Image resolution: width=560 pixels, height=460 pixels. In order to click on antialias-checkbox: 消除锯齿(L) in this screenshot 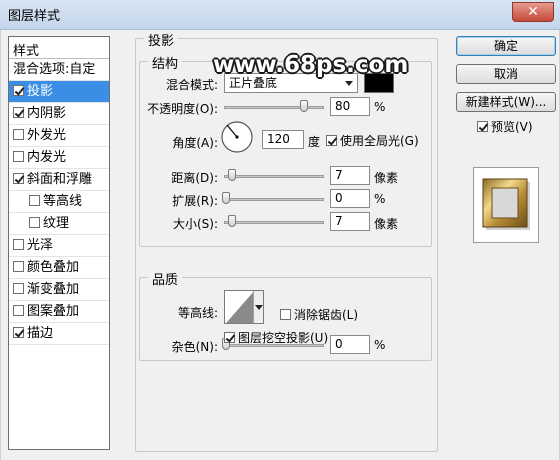, I will do `click(319, 314)`.